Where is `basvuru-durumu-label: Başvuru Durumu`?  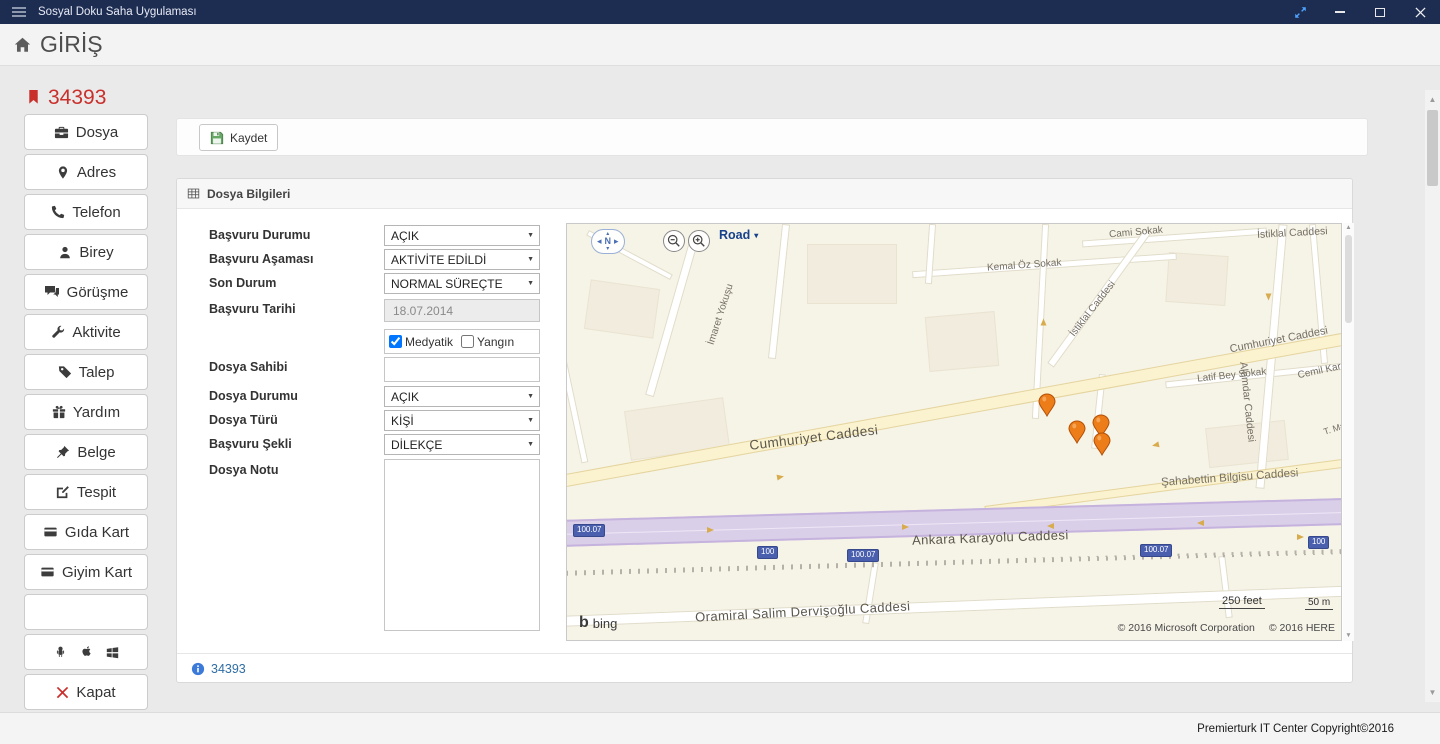 basvuru-durumu-label: Başvuru Durumu is located at coordinates (260, 235).